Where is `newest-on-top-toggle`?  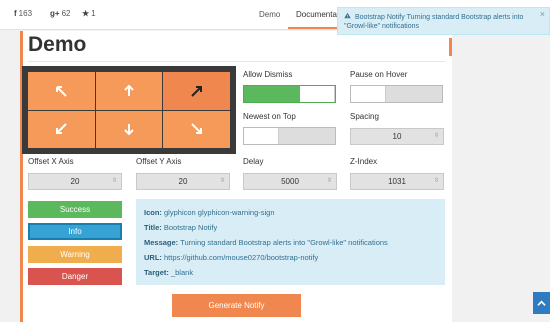 newest-on-top-toggle is located at coordinates (289, 136).